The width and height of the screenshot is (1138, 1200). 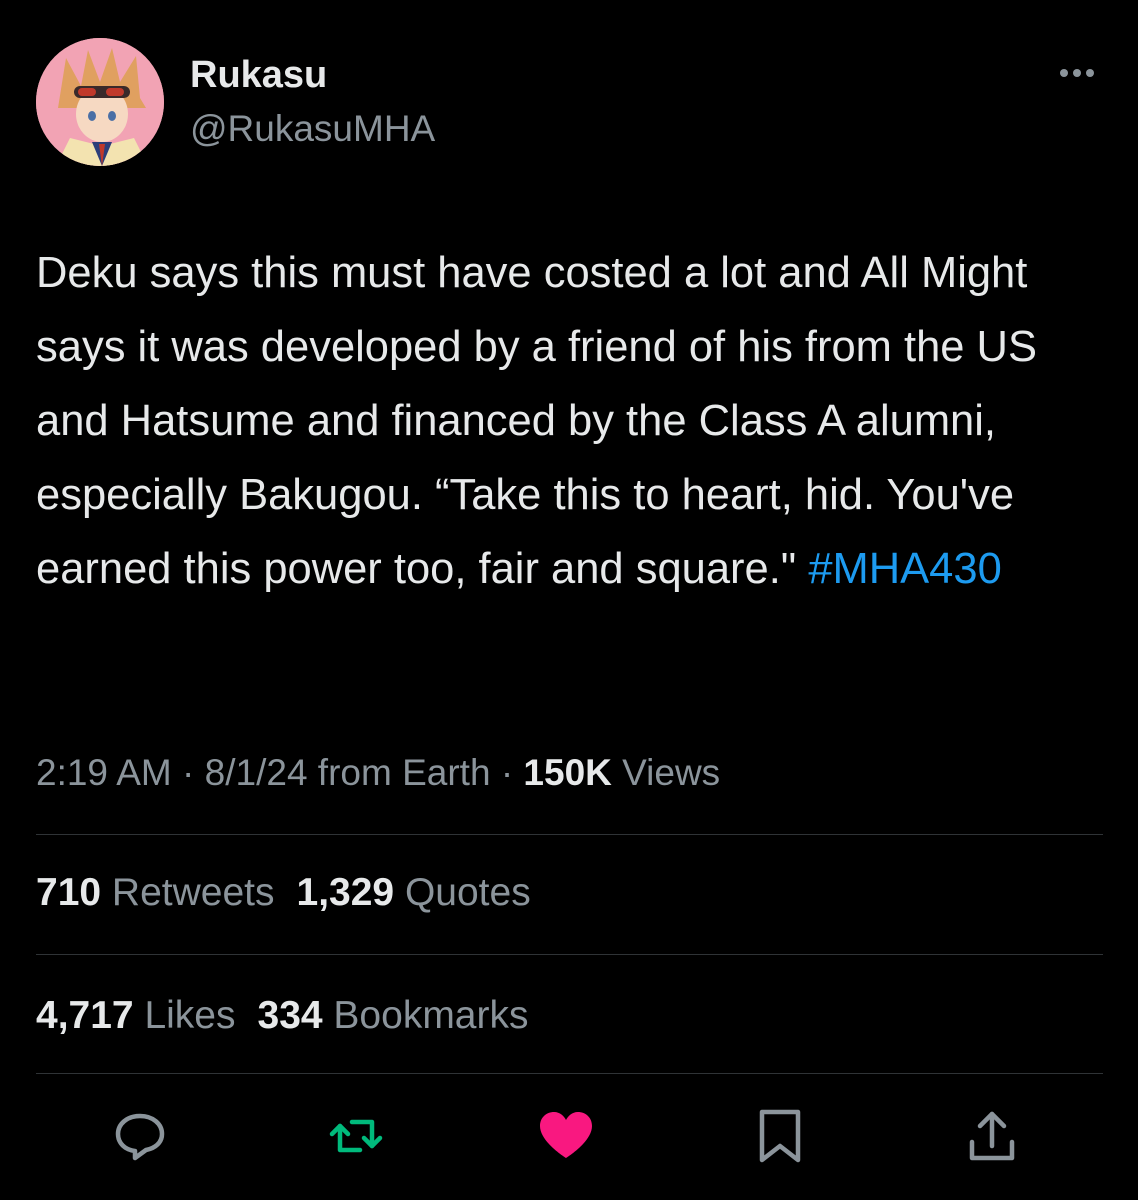 What do you see at coordinates (347, 772) in the screenshot?
I see `tweet-date-source: 8/1/24 from Earth` at bounding box center [347, 772].